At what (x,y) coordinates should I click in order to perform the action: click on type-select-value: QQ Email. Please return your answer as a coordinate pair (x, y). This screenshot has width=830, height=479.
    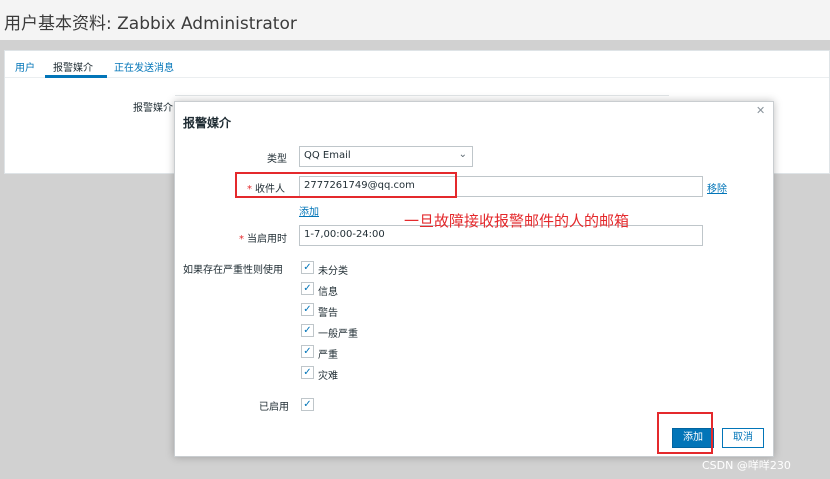
    Looking at the image, I should click on (327, 155).